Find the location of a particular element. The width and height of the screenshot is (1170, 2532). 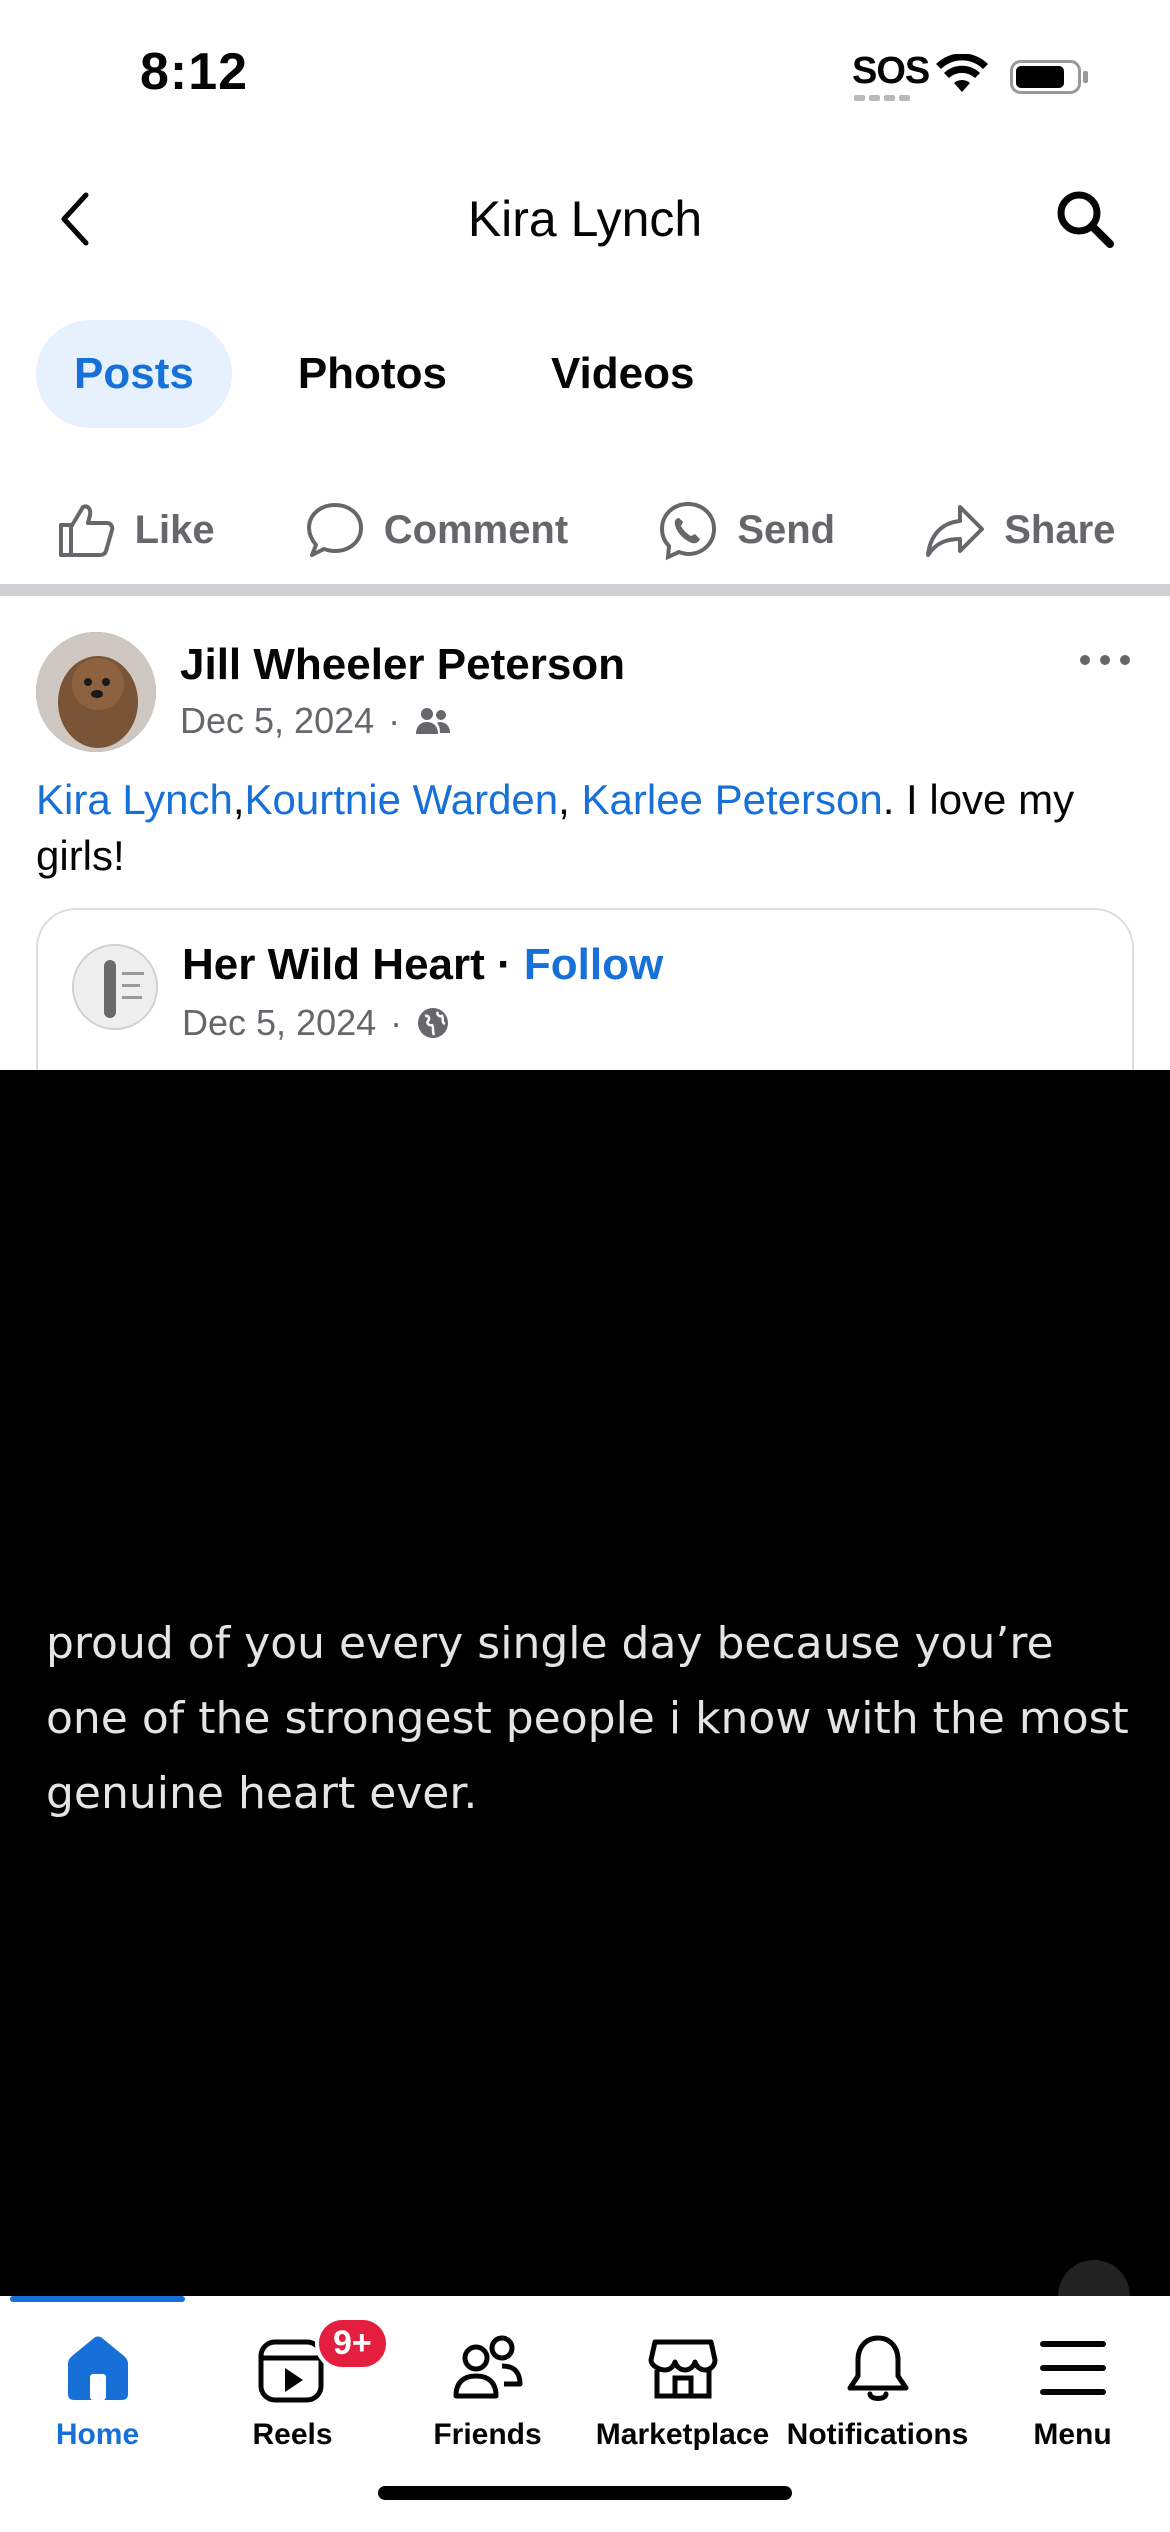

nav-friends-label: Friends is located at coordinates (487, 2434).